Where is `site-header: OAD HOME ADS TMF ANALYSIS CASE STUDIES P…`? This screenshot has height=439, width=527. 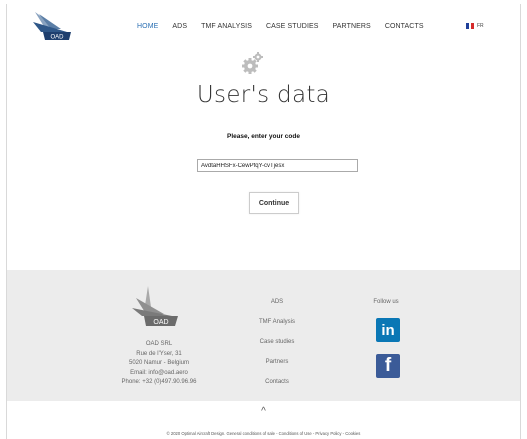 site-header: OAD HOME ADS TMF ANALYSIS CASE STUDIES P… is located at coordinates (263, 26).